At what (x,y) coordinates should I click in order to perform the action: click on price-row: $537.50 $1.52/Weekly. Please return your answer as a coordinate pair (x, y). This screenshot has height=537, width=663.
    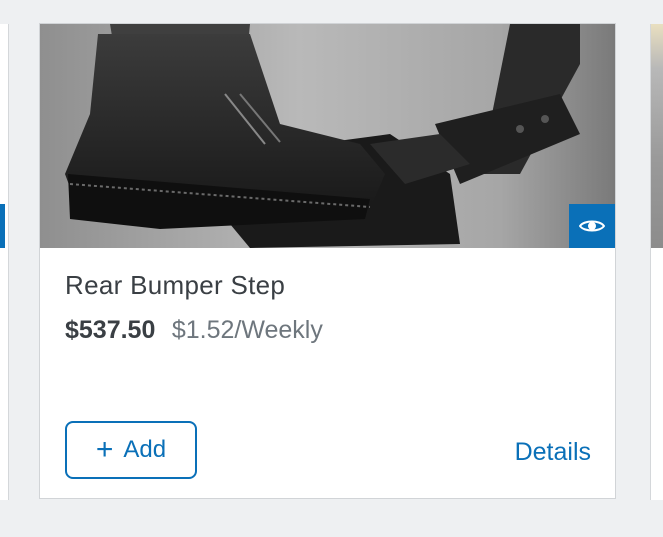
    Looking at the image, I should click on (194, 330).